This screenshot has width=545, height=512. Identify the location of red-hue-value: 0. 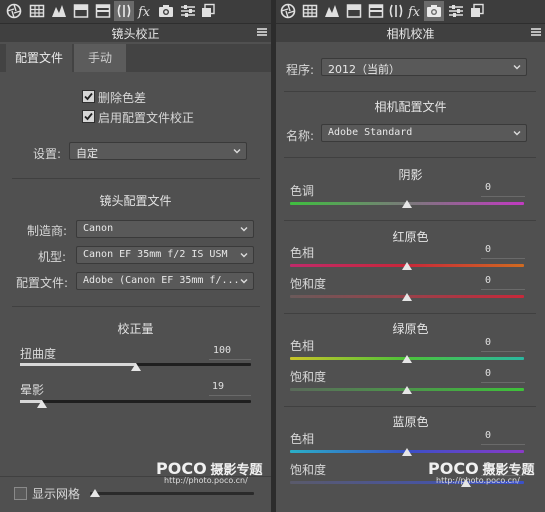
(469, 249).